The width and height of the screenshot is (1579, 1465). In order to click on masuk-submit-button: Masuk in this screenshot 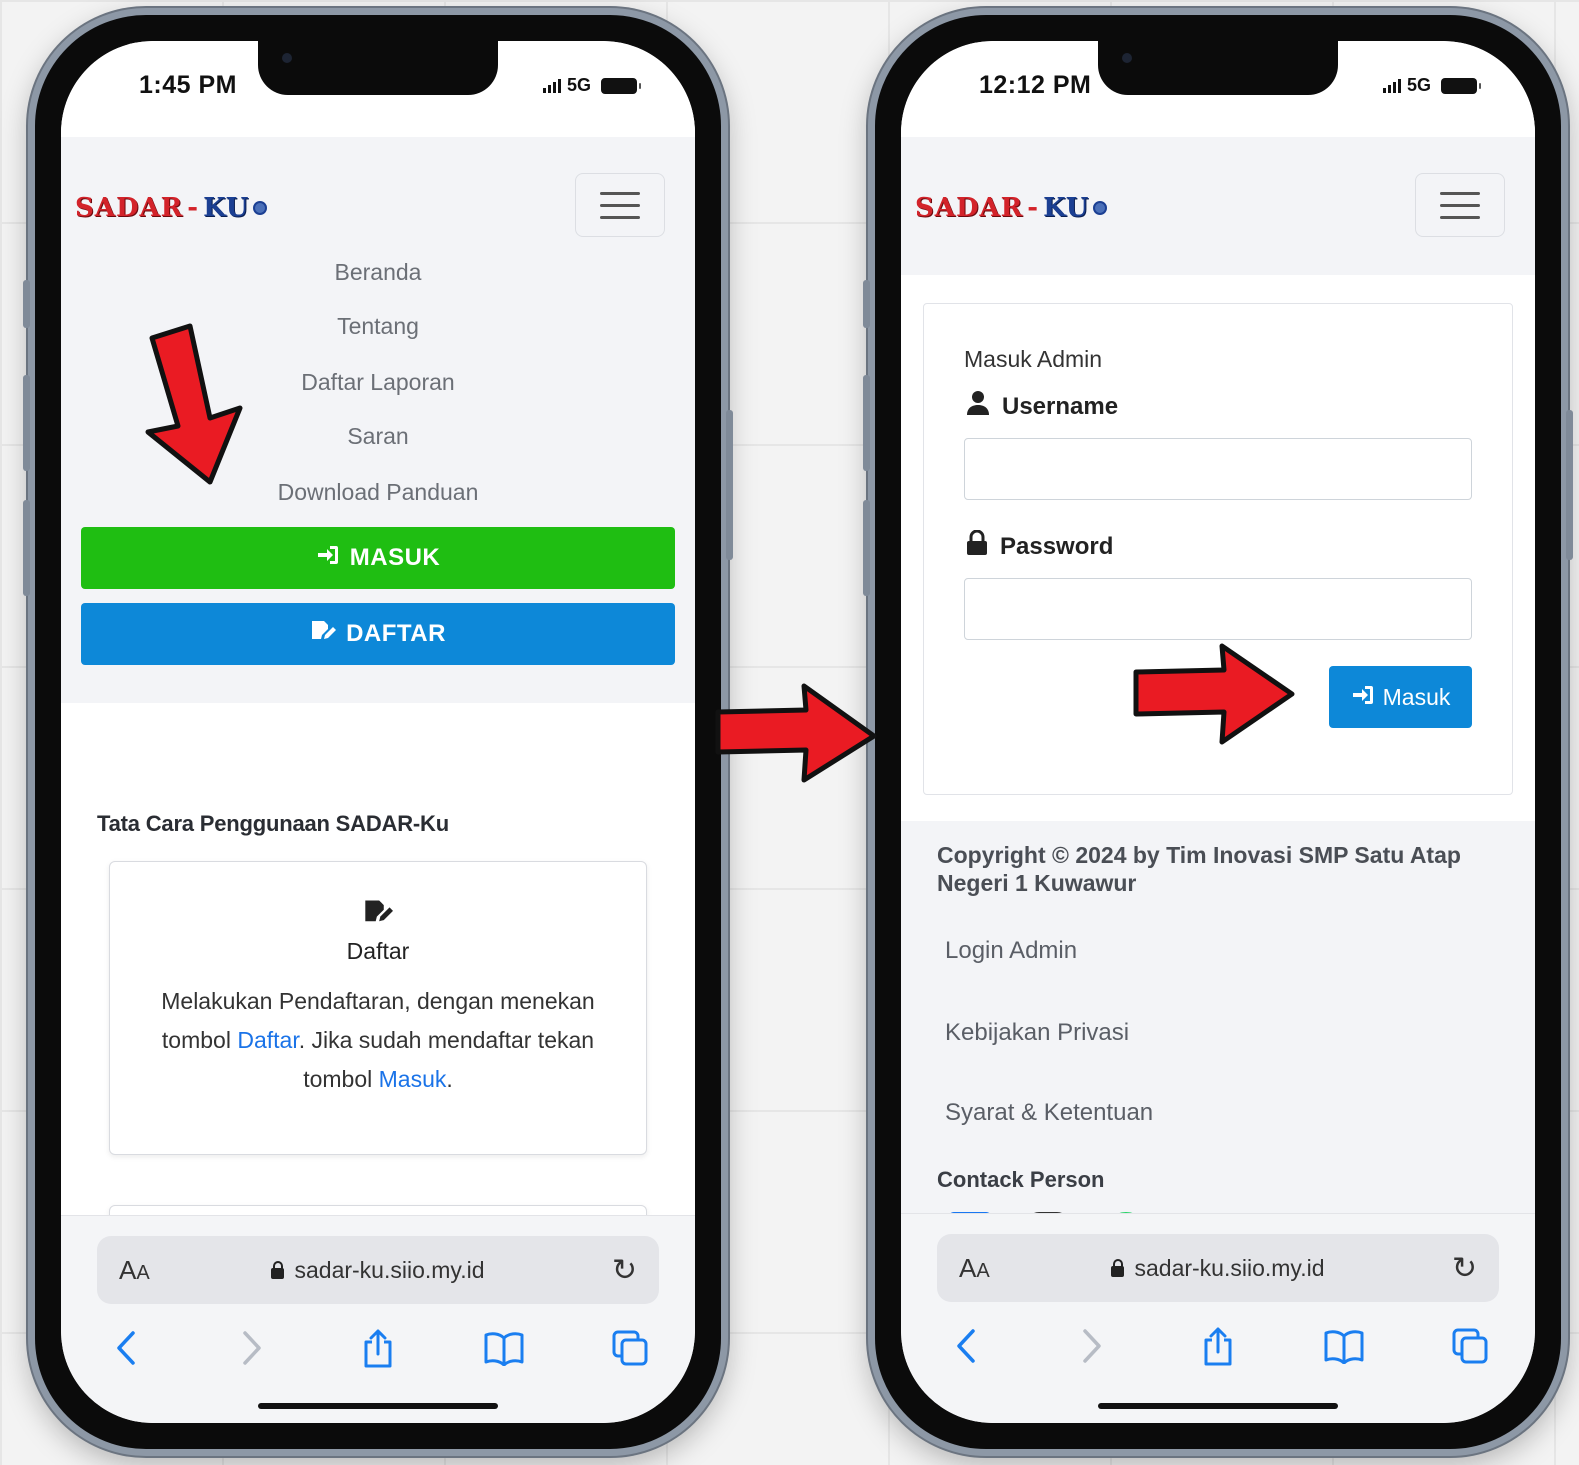, I will do `click(1400, 697)`.